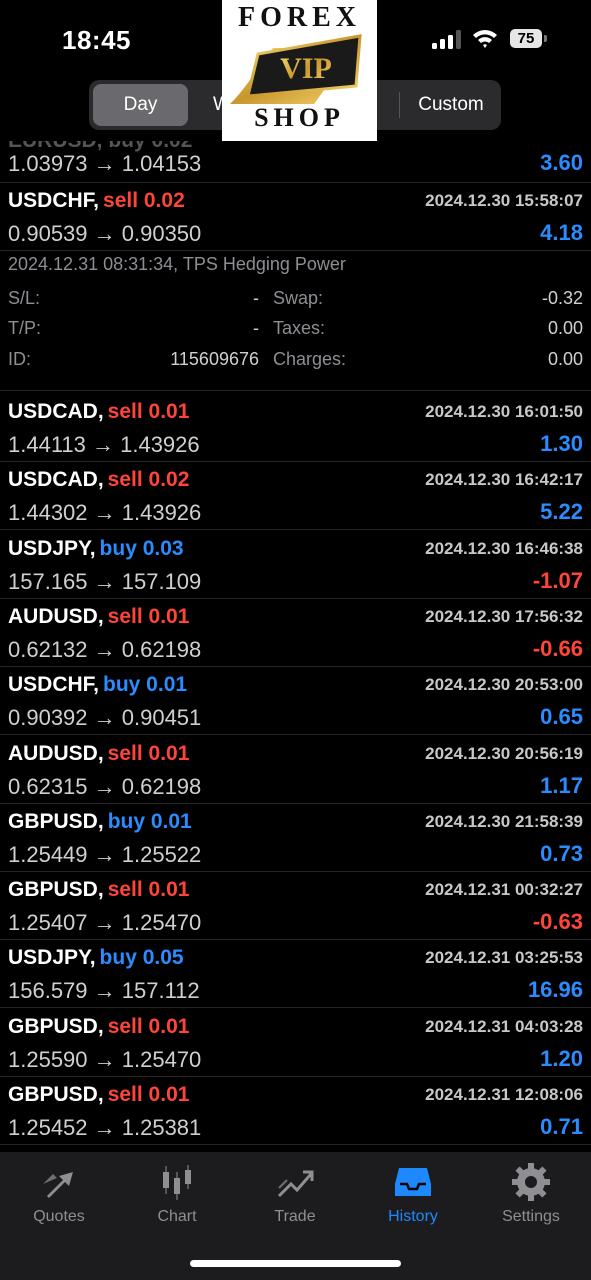 The height and width of the screenshot is (1280, 591). What do you see at coordinates (59, 1216) in the screenshot?
I see `tab-quotes-label: Quotes` at bounding box center [59, 1216].